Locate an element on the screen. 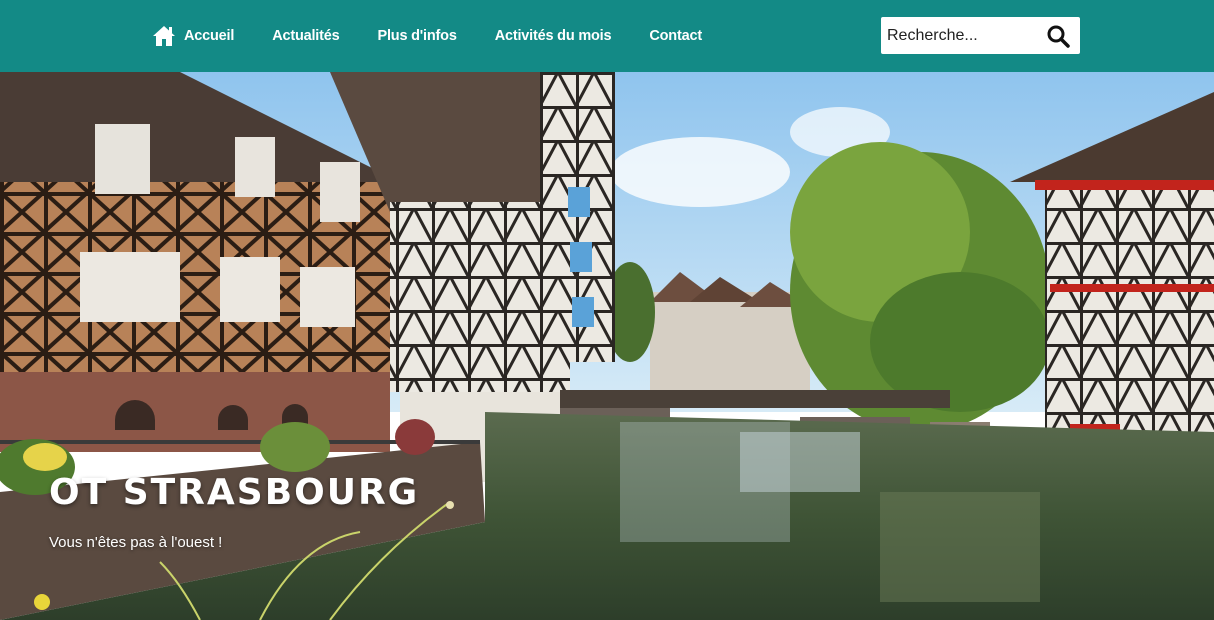 This screenshot has height=620, width=1214. search-box is located at coordinates (980, 35).